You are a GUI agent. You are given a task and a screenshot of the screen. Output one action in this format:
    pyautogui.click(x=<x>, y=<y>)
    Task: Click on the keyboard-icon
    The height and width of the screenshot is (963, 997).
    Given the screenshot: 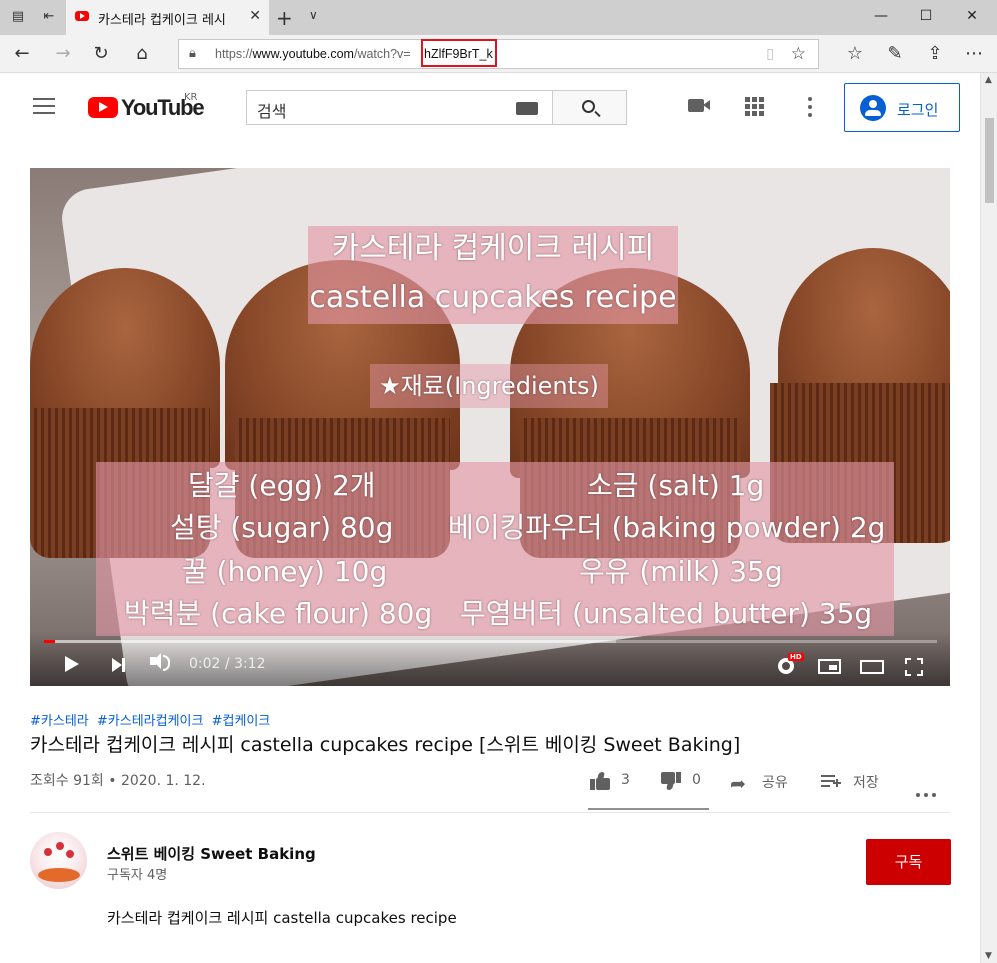 What is the action you would take?
    pyautogui.click(x=527, y=108)
    